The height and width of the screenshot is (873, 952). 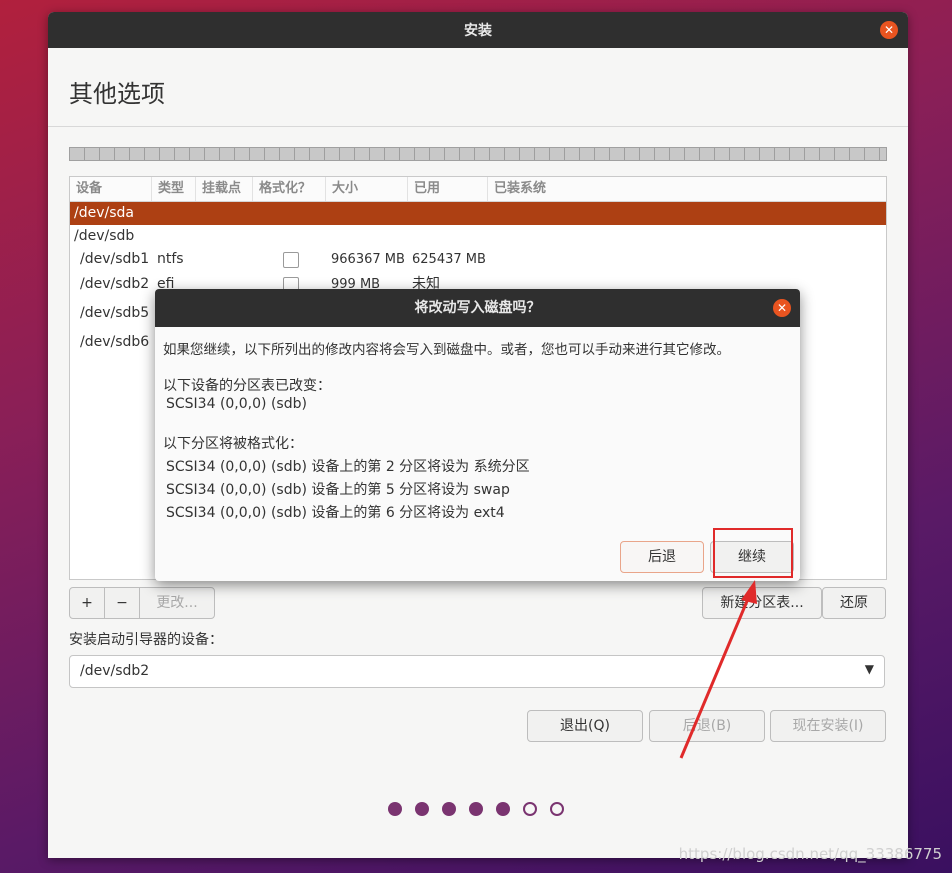 What do you see at coordinates (810, 854) in the screenshot?
I see `watermark-text: https://blog.csdn.net/qq_33386775` at bounding box center [810, 854].